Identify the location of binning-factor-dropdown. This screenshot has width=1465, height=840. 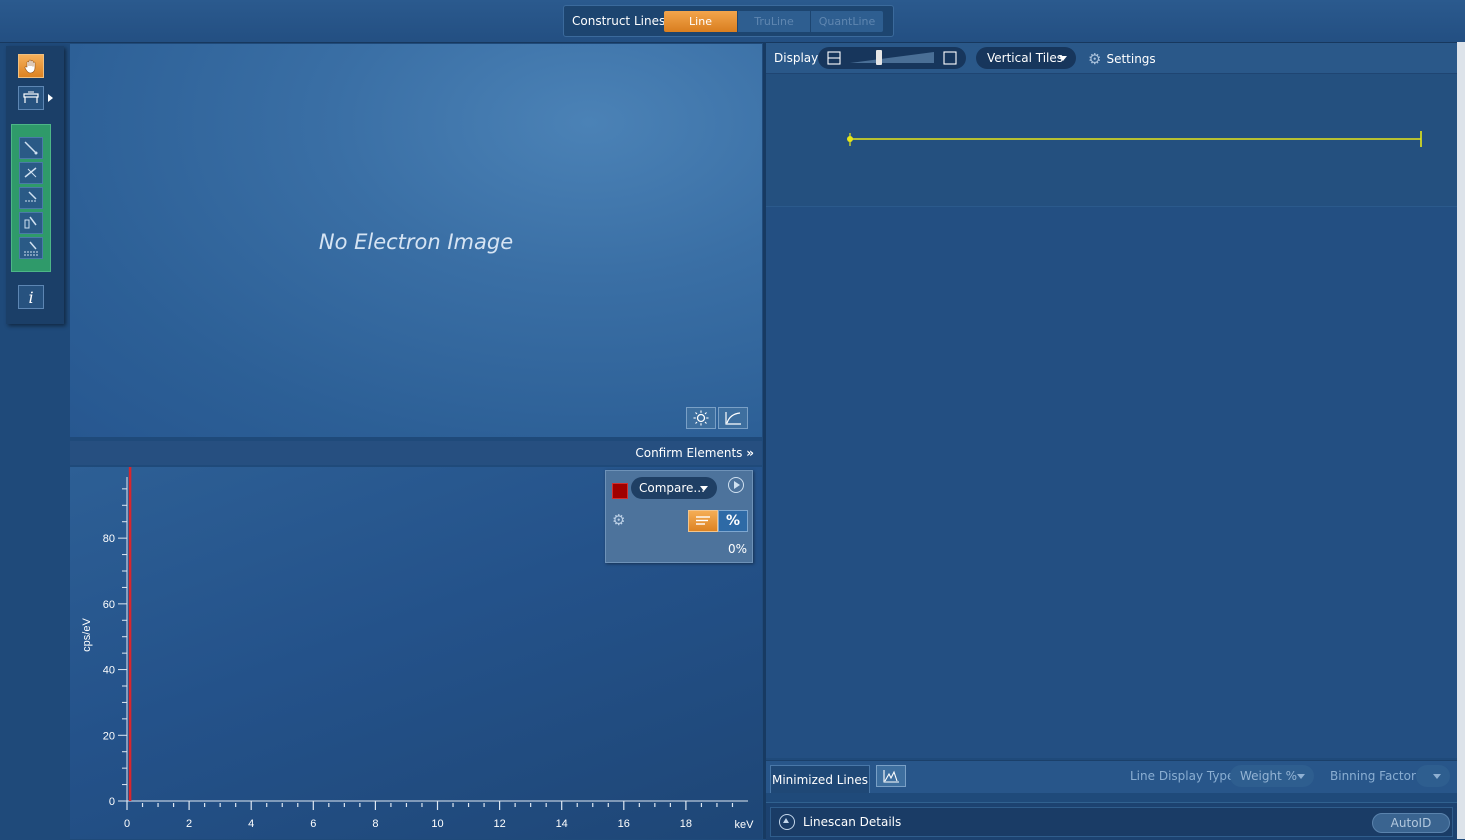
(1433, 776).